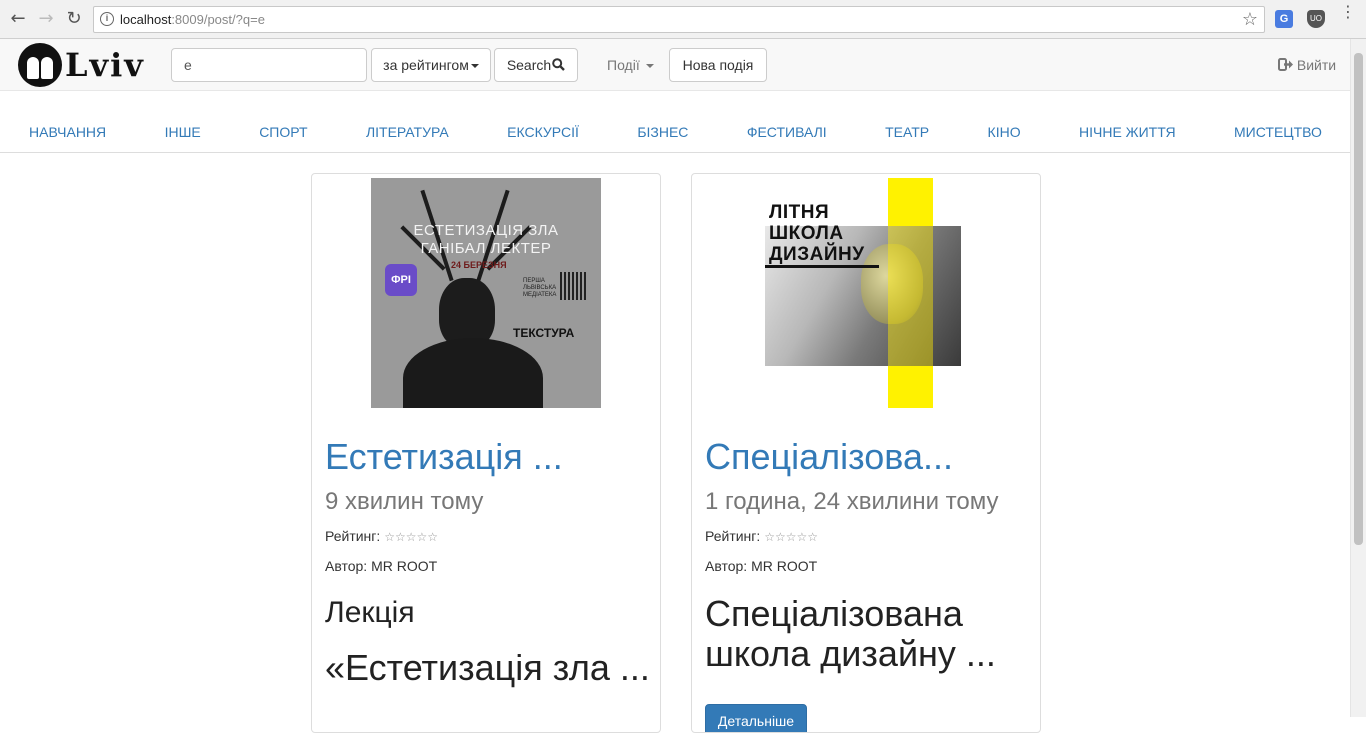  I want to click on category-link-kino: Кіно, so click(1004, 132).